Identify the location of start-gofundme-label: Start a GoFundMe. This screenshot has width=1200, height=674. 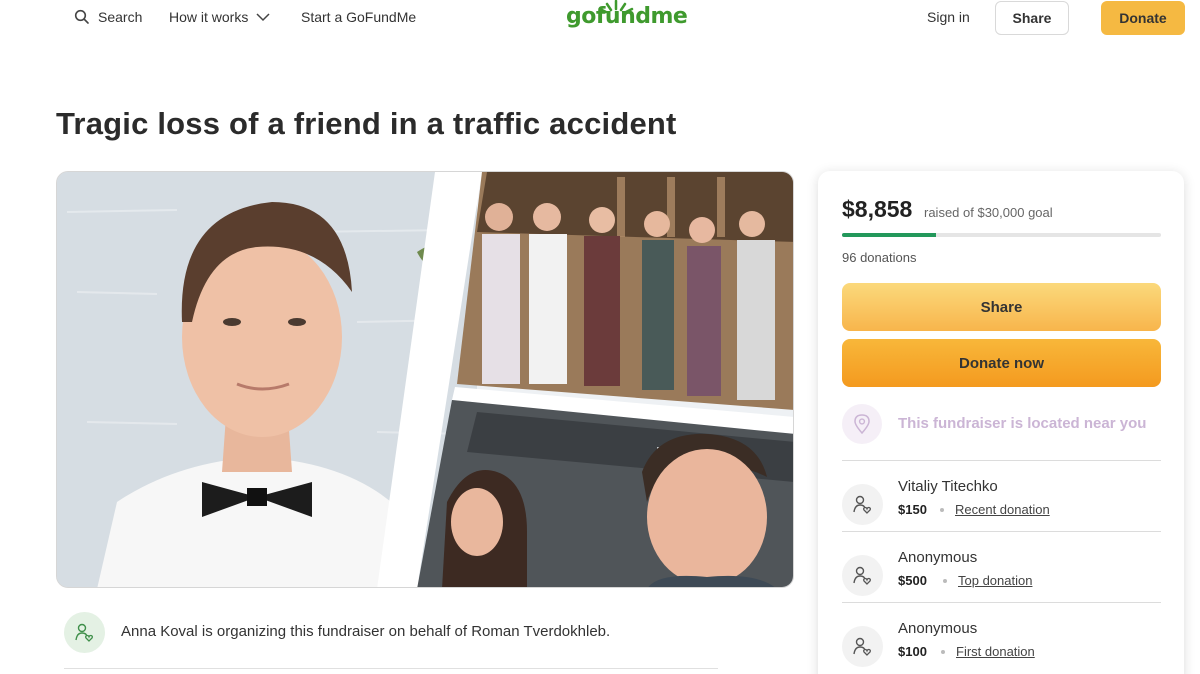
(359, 17).